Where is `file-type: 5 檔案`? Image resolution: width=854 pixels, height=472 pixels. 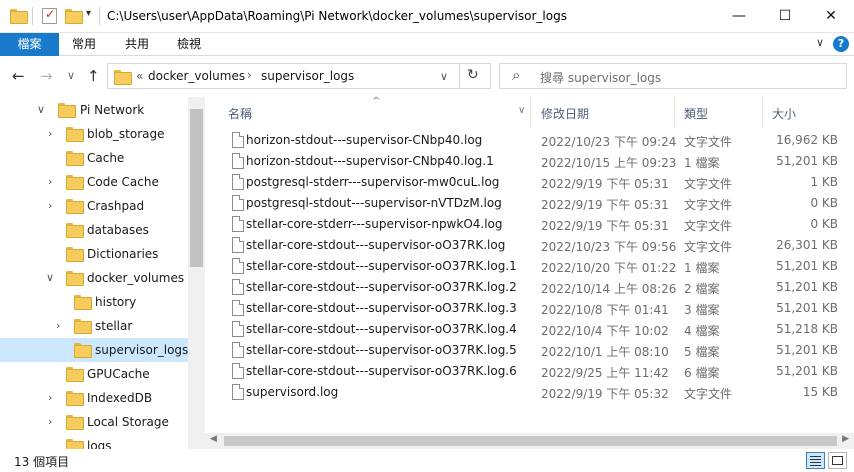 file-type: 5 檔案 is located at coordinates (702, 352).